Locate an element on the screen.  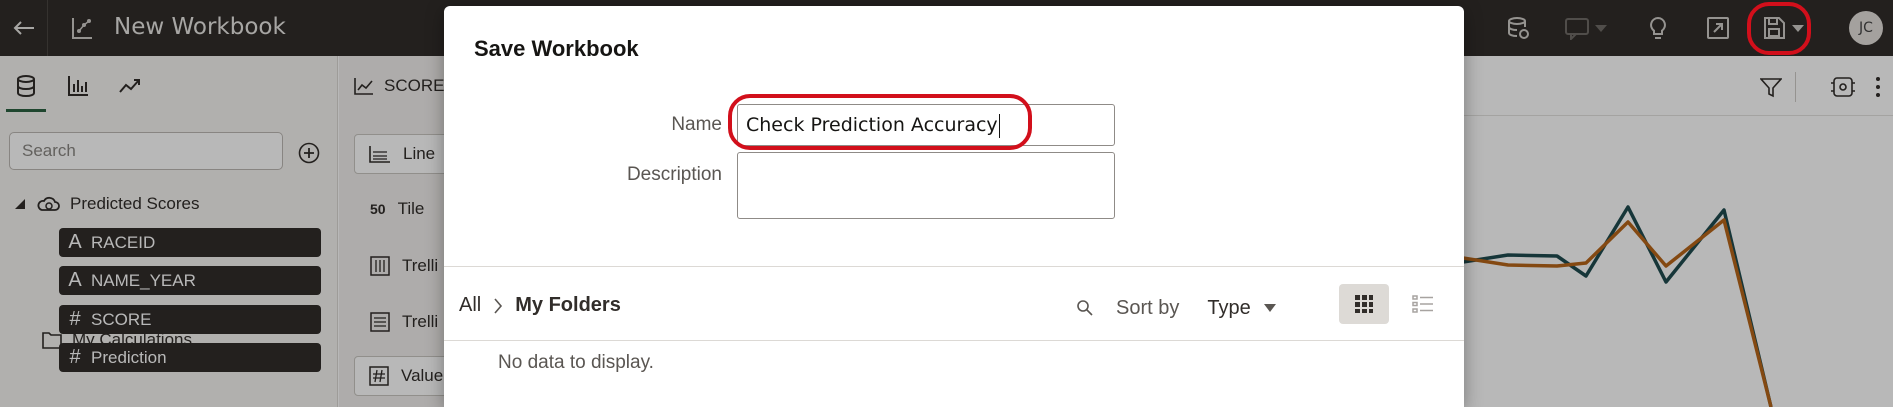
breadcrumb-current: My Folders is located at coordinates (568, 305).